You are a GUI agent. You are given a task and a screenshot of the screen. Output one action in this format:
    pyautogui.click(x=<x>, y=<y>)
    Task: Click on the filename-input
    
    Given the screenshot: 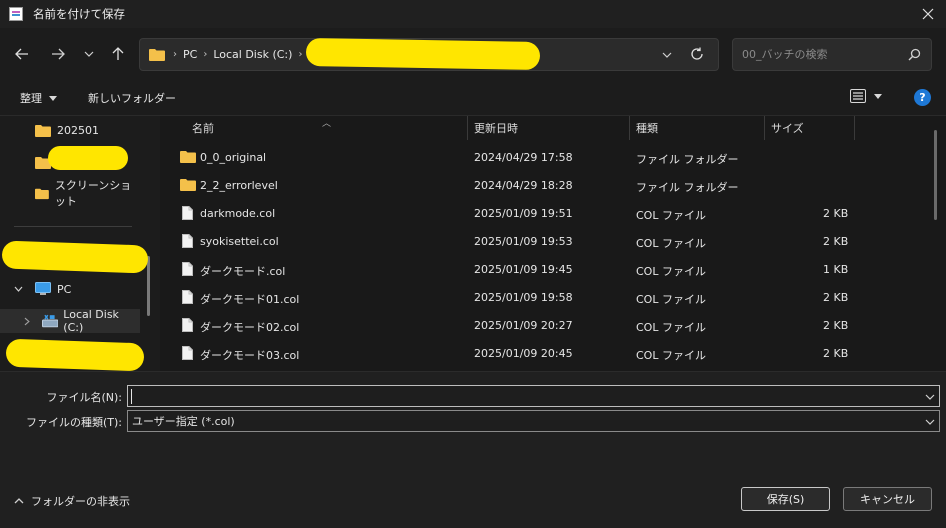 What is the action you would take?
    pyautogui.click(x=533, y=396)
    